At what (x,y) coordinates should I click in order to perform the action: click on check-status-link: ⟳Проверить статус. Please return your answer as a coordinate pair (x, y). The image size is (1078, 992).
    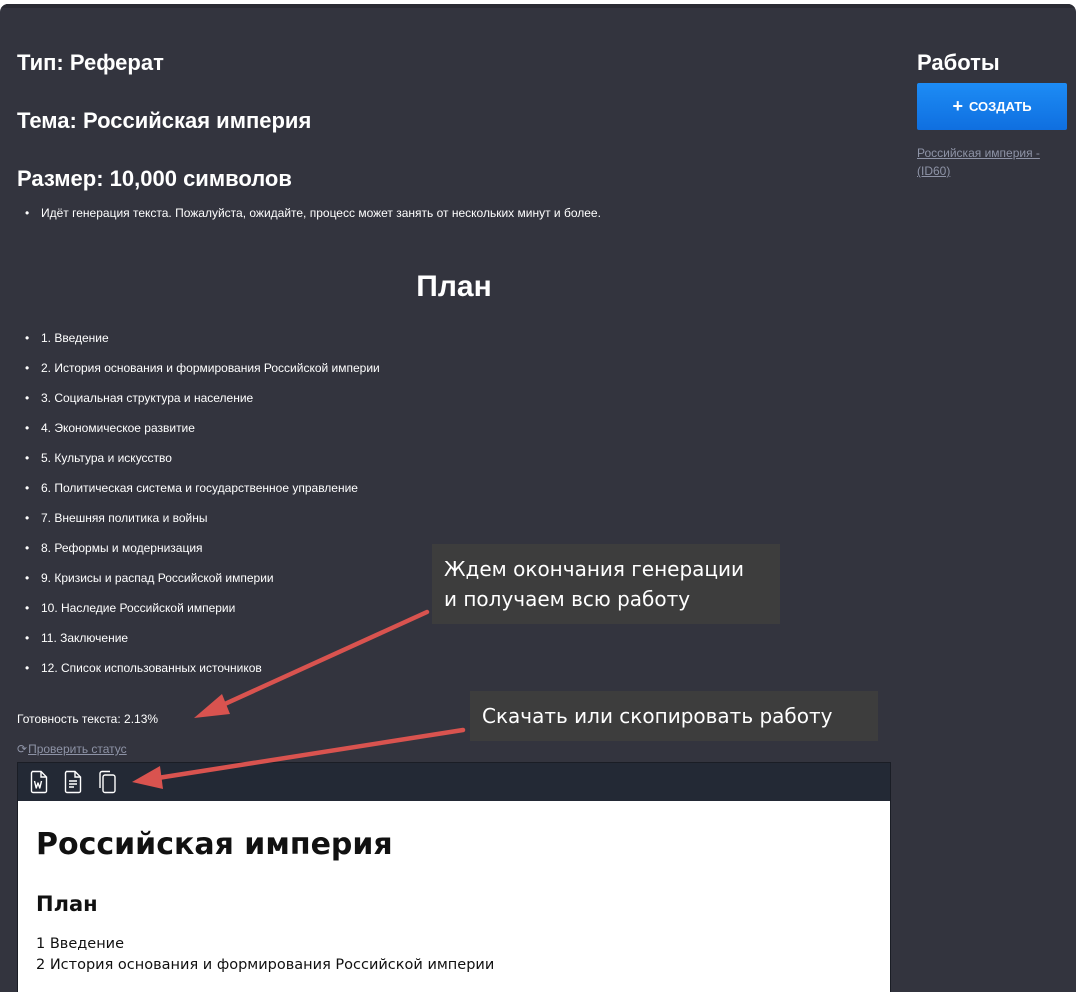
    Looking at the image, I should click on (72, 749).